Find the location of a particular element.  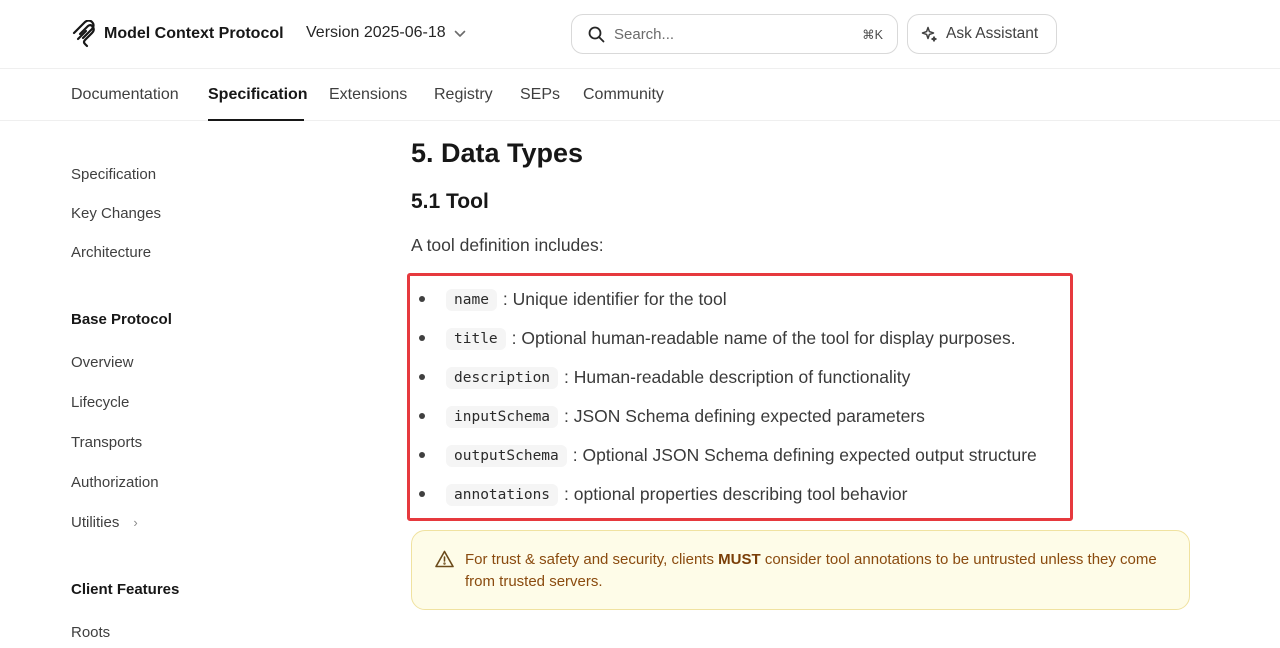

sidebar-heading-base-protocol: Base Protocol is located at coordinates (121, 319).